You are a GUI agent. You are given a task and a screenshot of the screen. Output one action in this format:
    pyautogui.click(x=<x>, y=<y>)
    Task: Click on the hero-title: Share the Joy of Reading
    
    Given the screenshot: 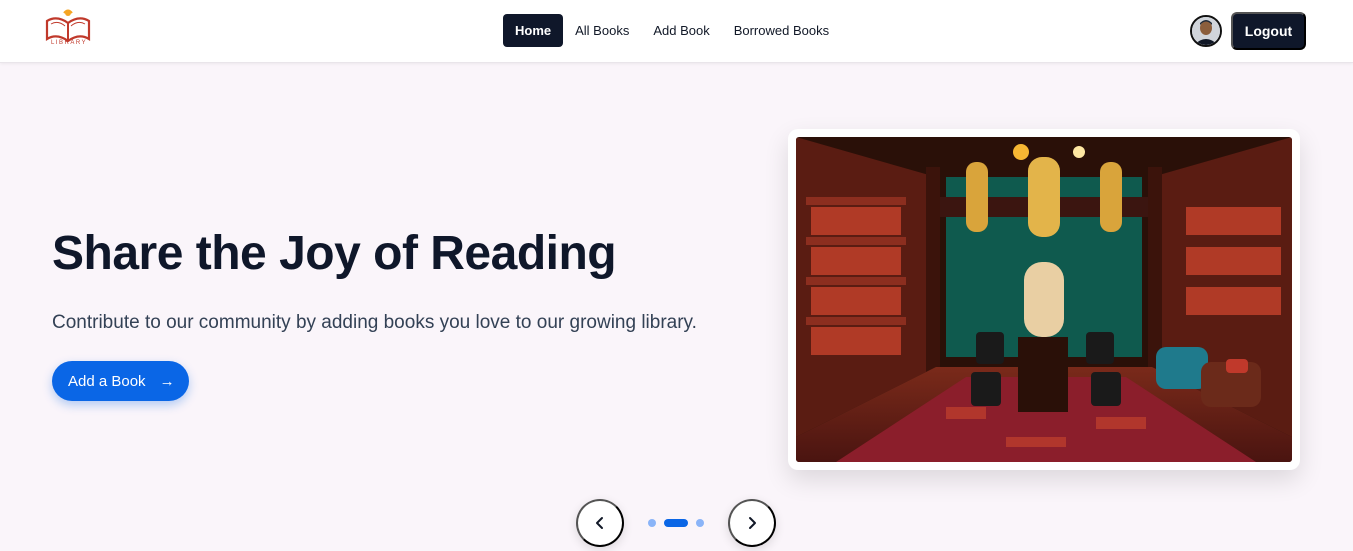 What is the action you would take?
    pyautogui.click(x=334, y=253)
    